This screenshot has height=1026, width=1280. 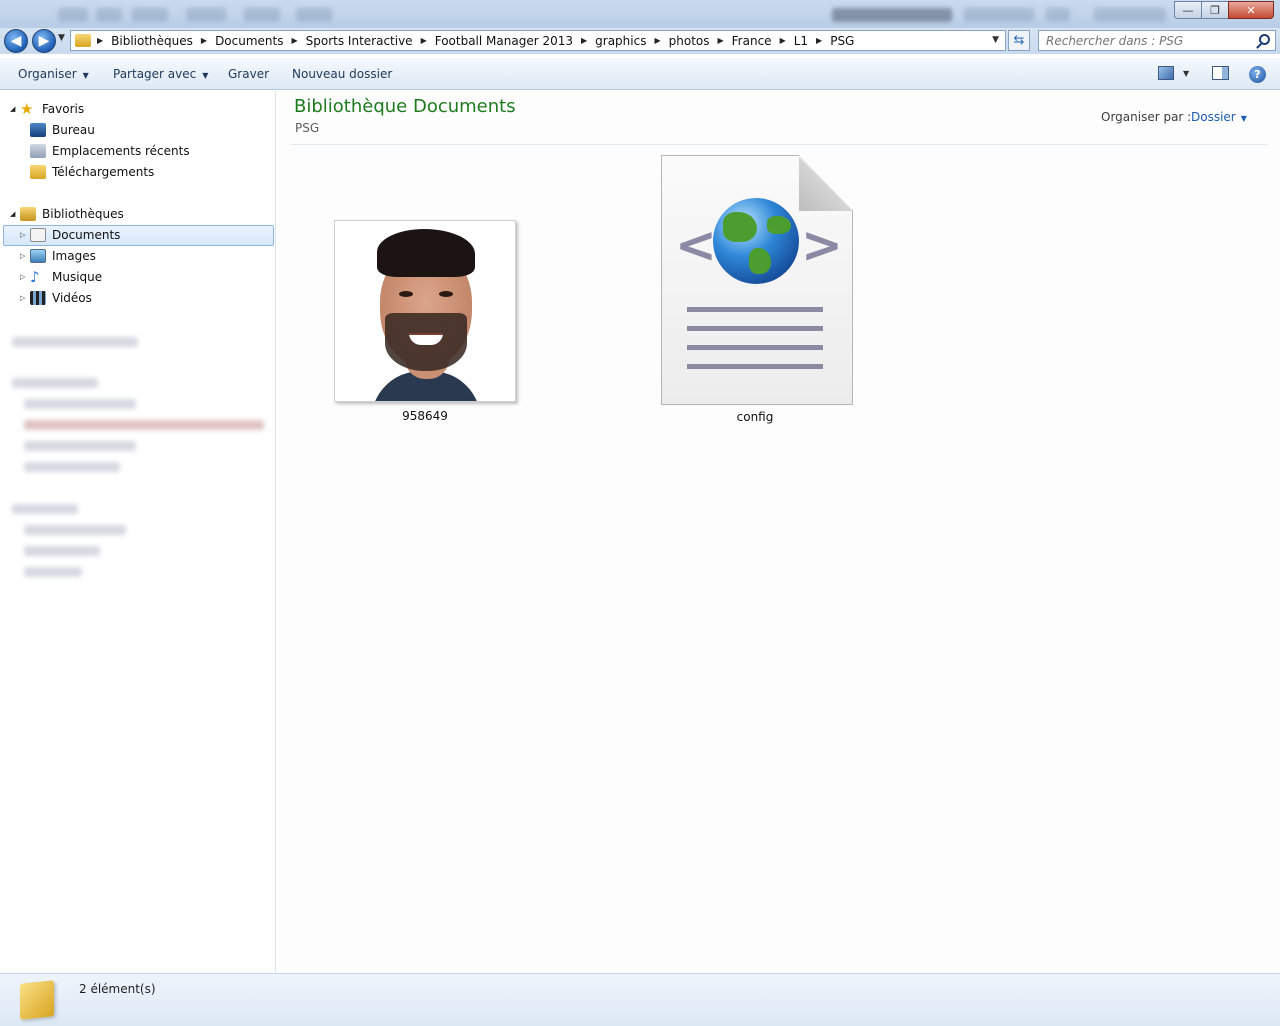 I want to click on desktop-icon, so click(x=38, y=130).